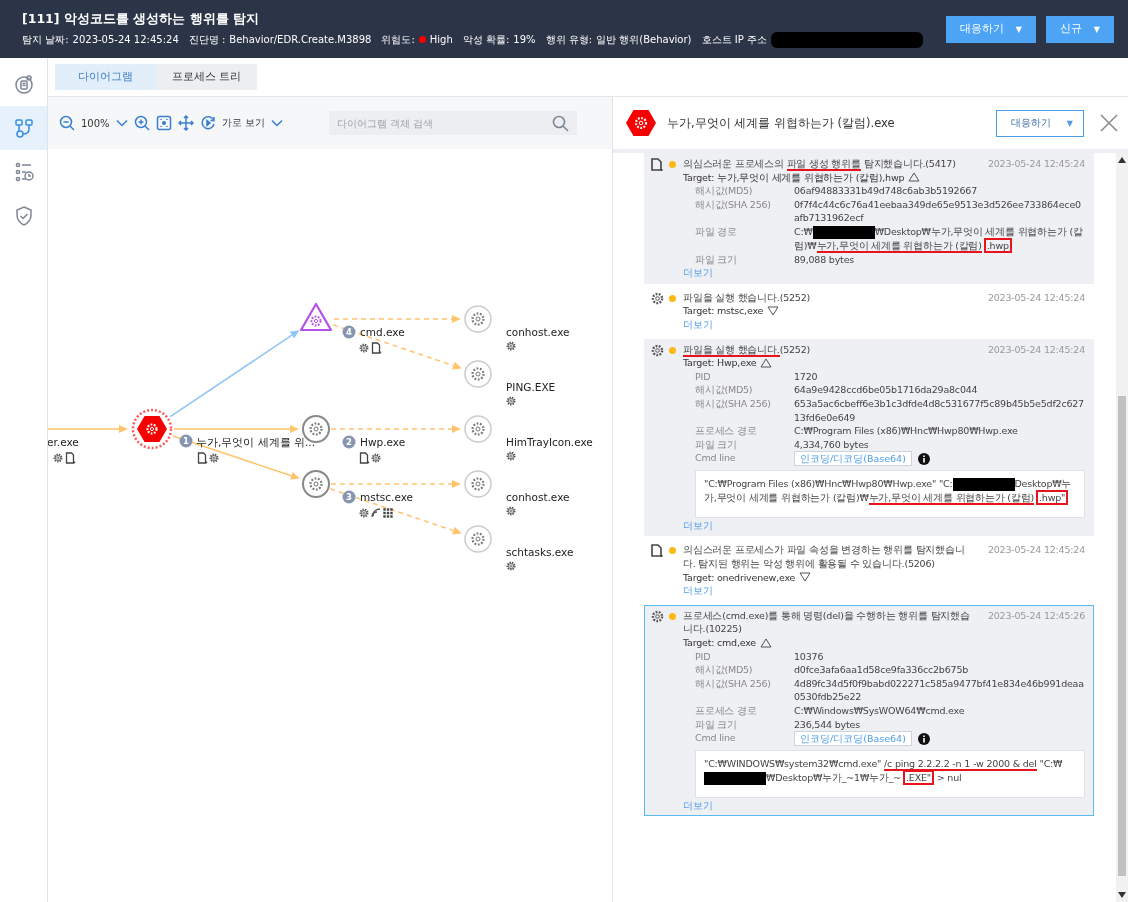 This screenshot has width=1128, height=902. I want to click on malware-node, so click(152, 429).